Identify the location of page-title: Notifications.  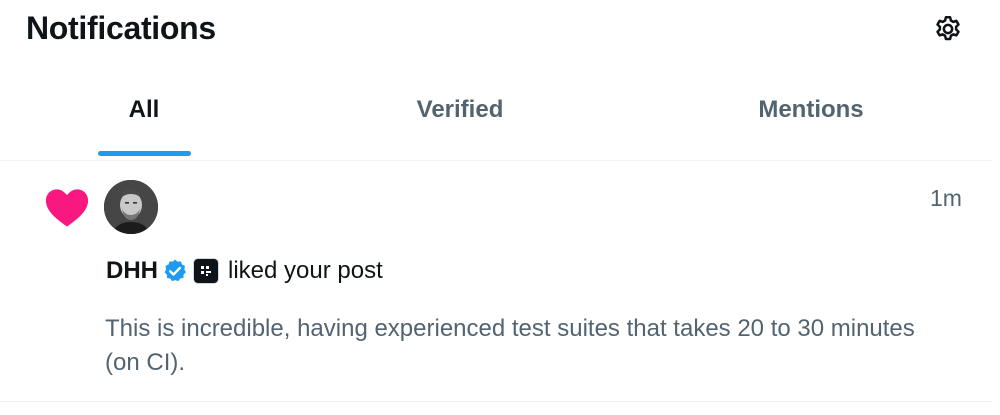
(121, 28).